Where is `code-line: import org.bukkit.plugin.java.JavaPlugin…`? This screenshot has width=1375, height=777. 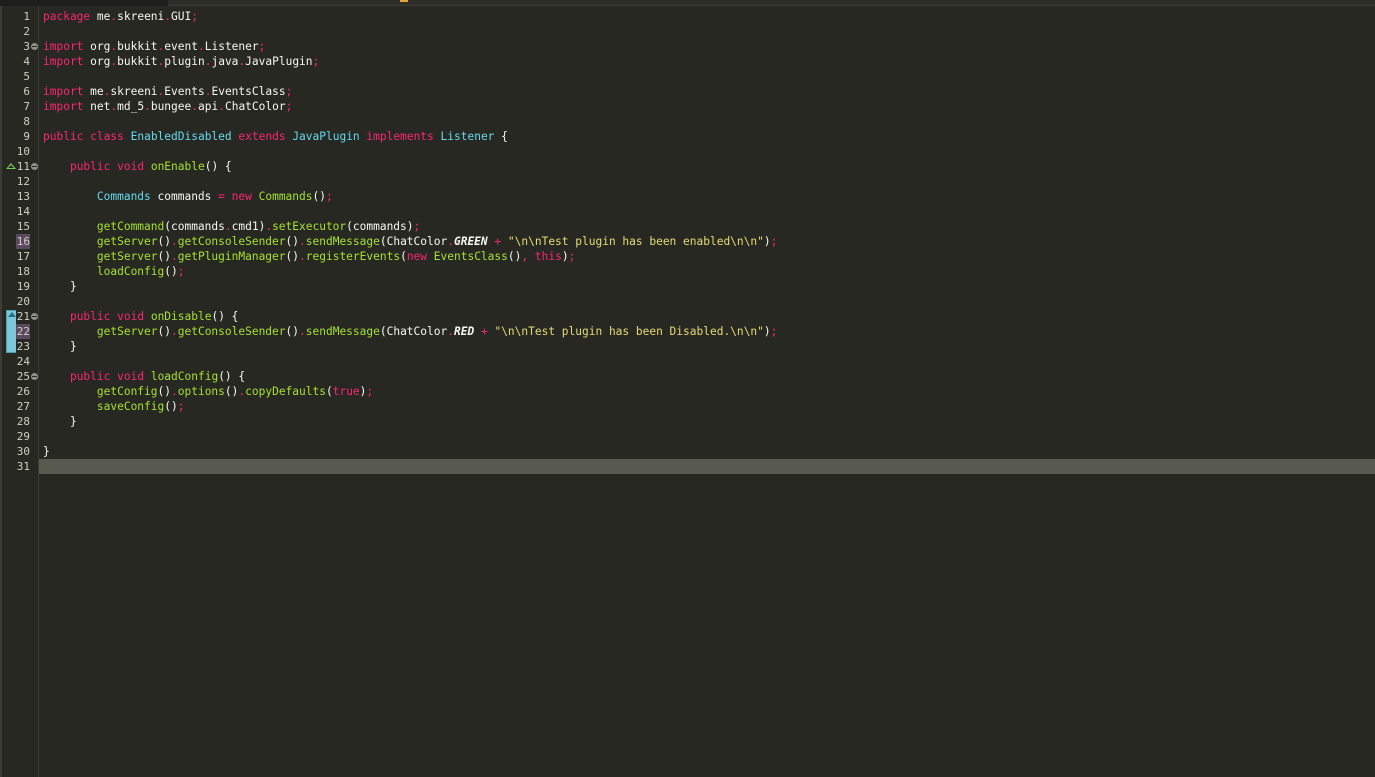
code-line: import org.bukkit.plugin.java.JavaPlugin… is located at coordinates (707, 61).